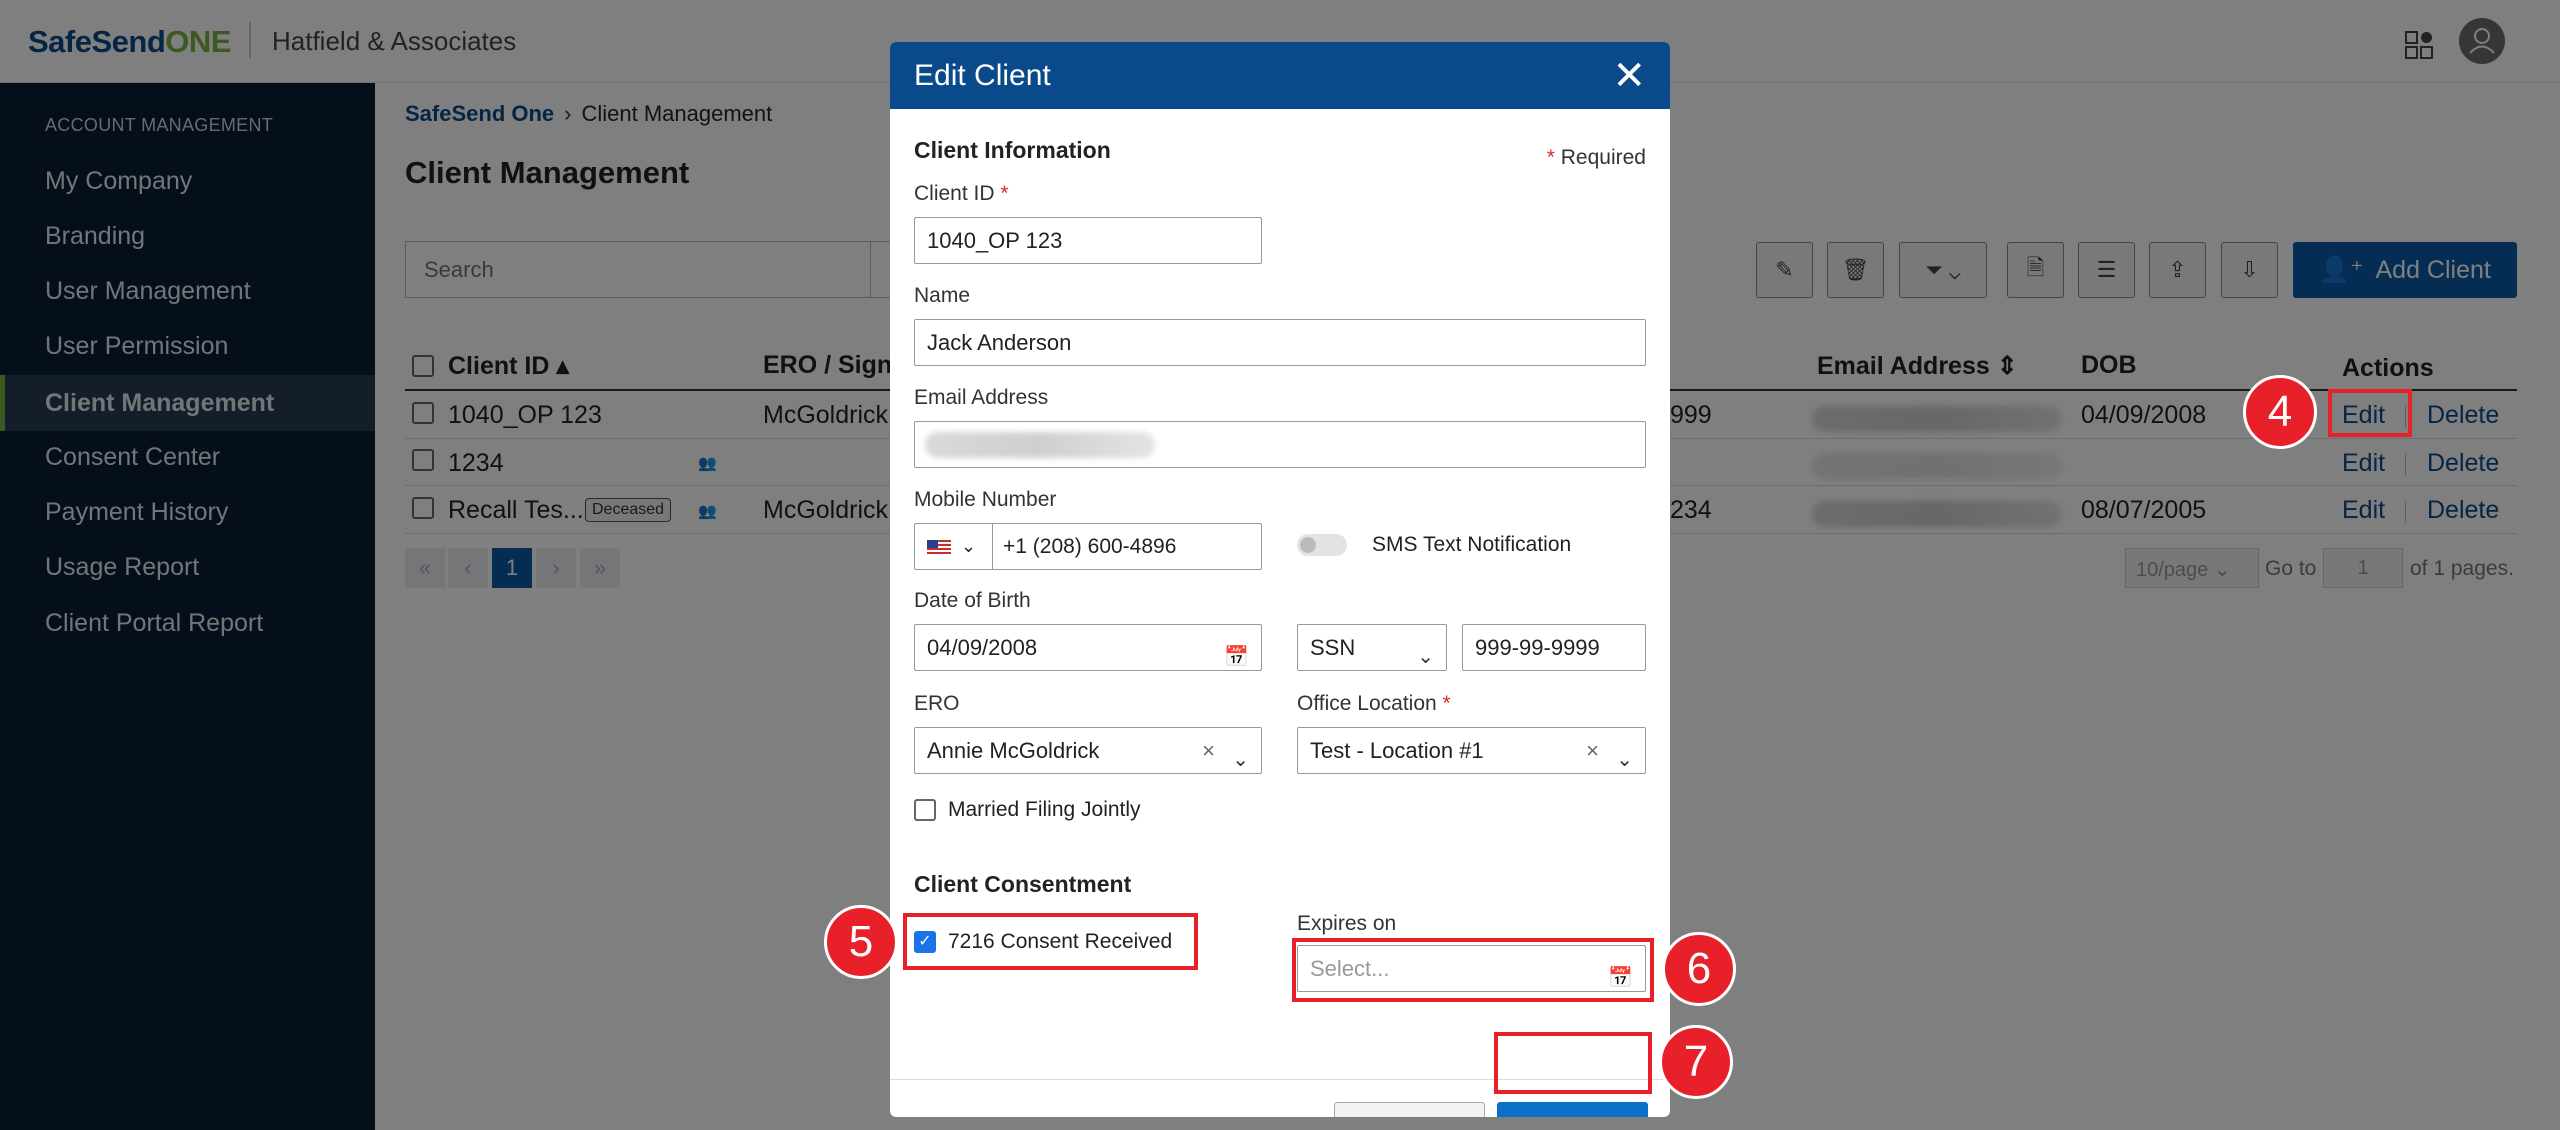 The height and width of the screenshot is (1130, 2560). I want to click on office-location-label: Office Location *, so click(1374, 703).